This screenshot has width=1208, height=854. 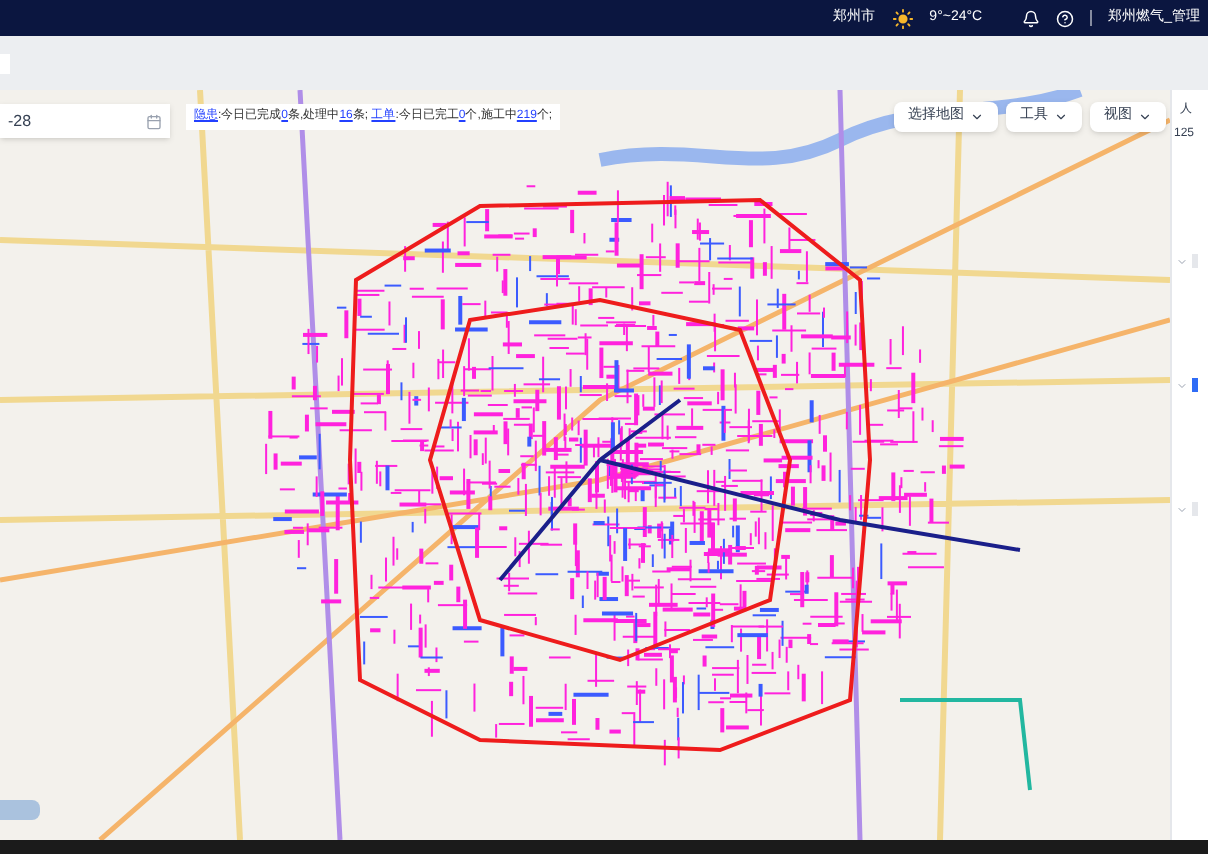 I want to click on bell-icon, so click(x=1031, y=18).